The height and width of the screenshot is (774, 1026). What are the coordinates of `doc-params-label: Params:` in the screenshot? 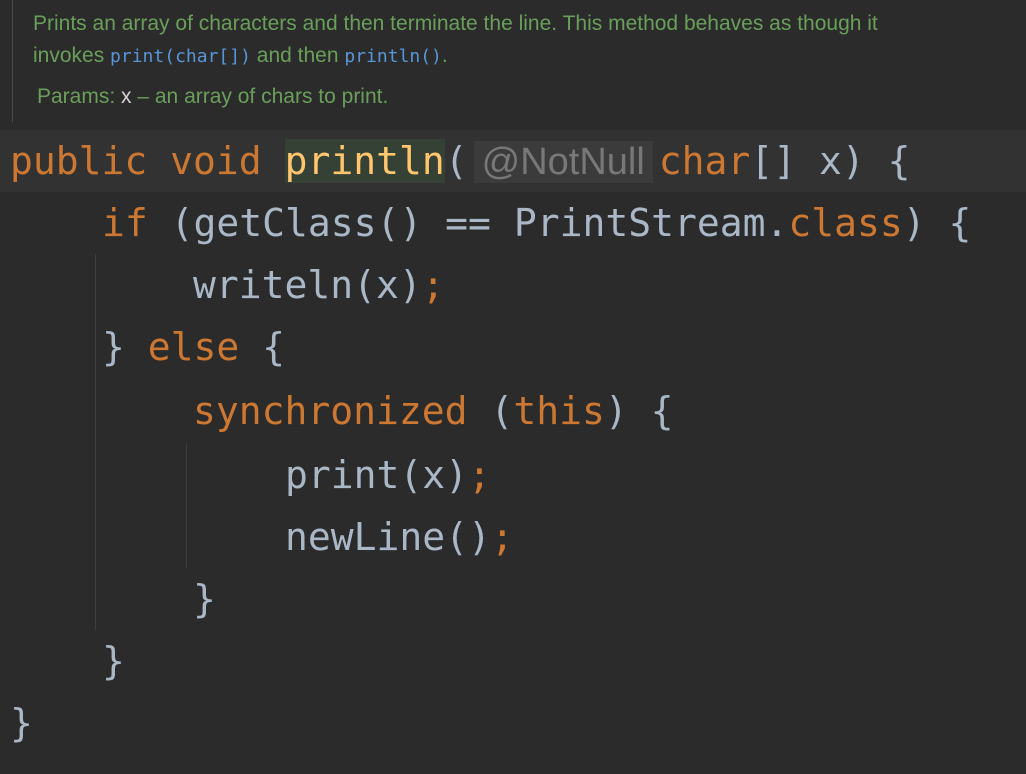 It's located at (79, 96).